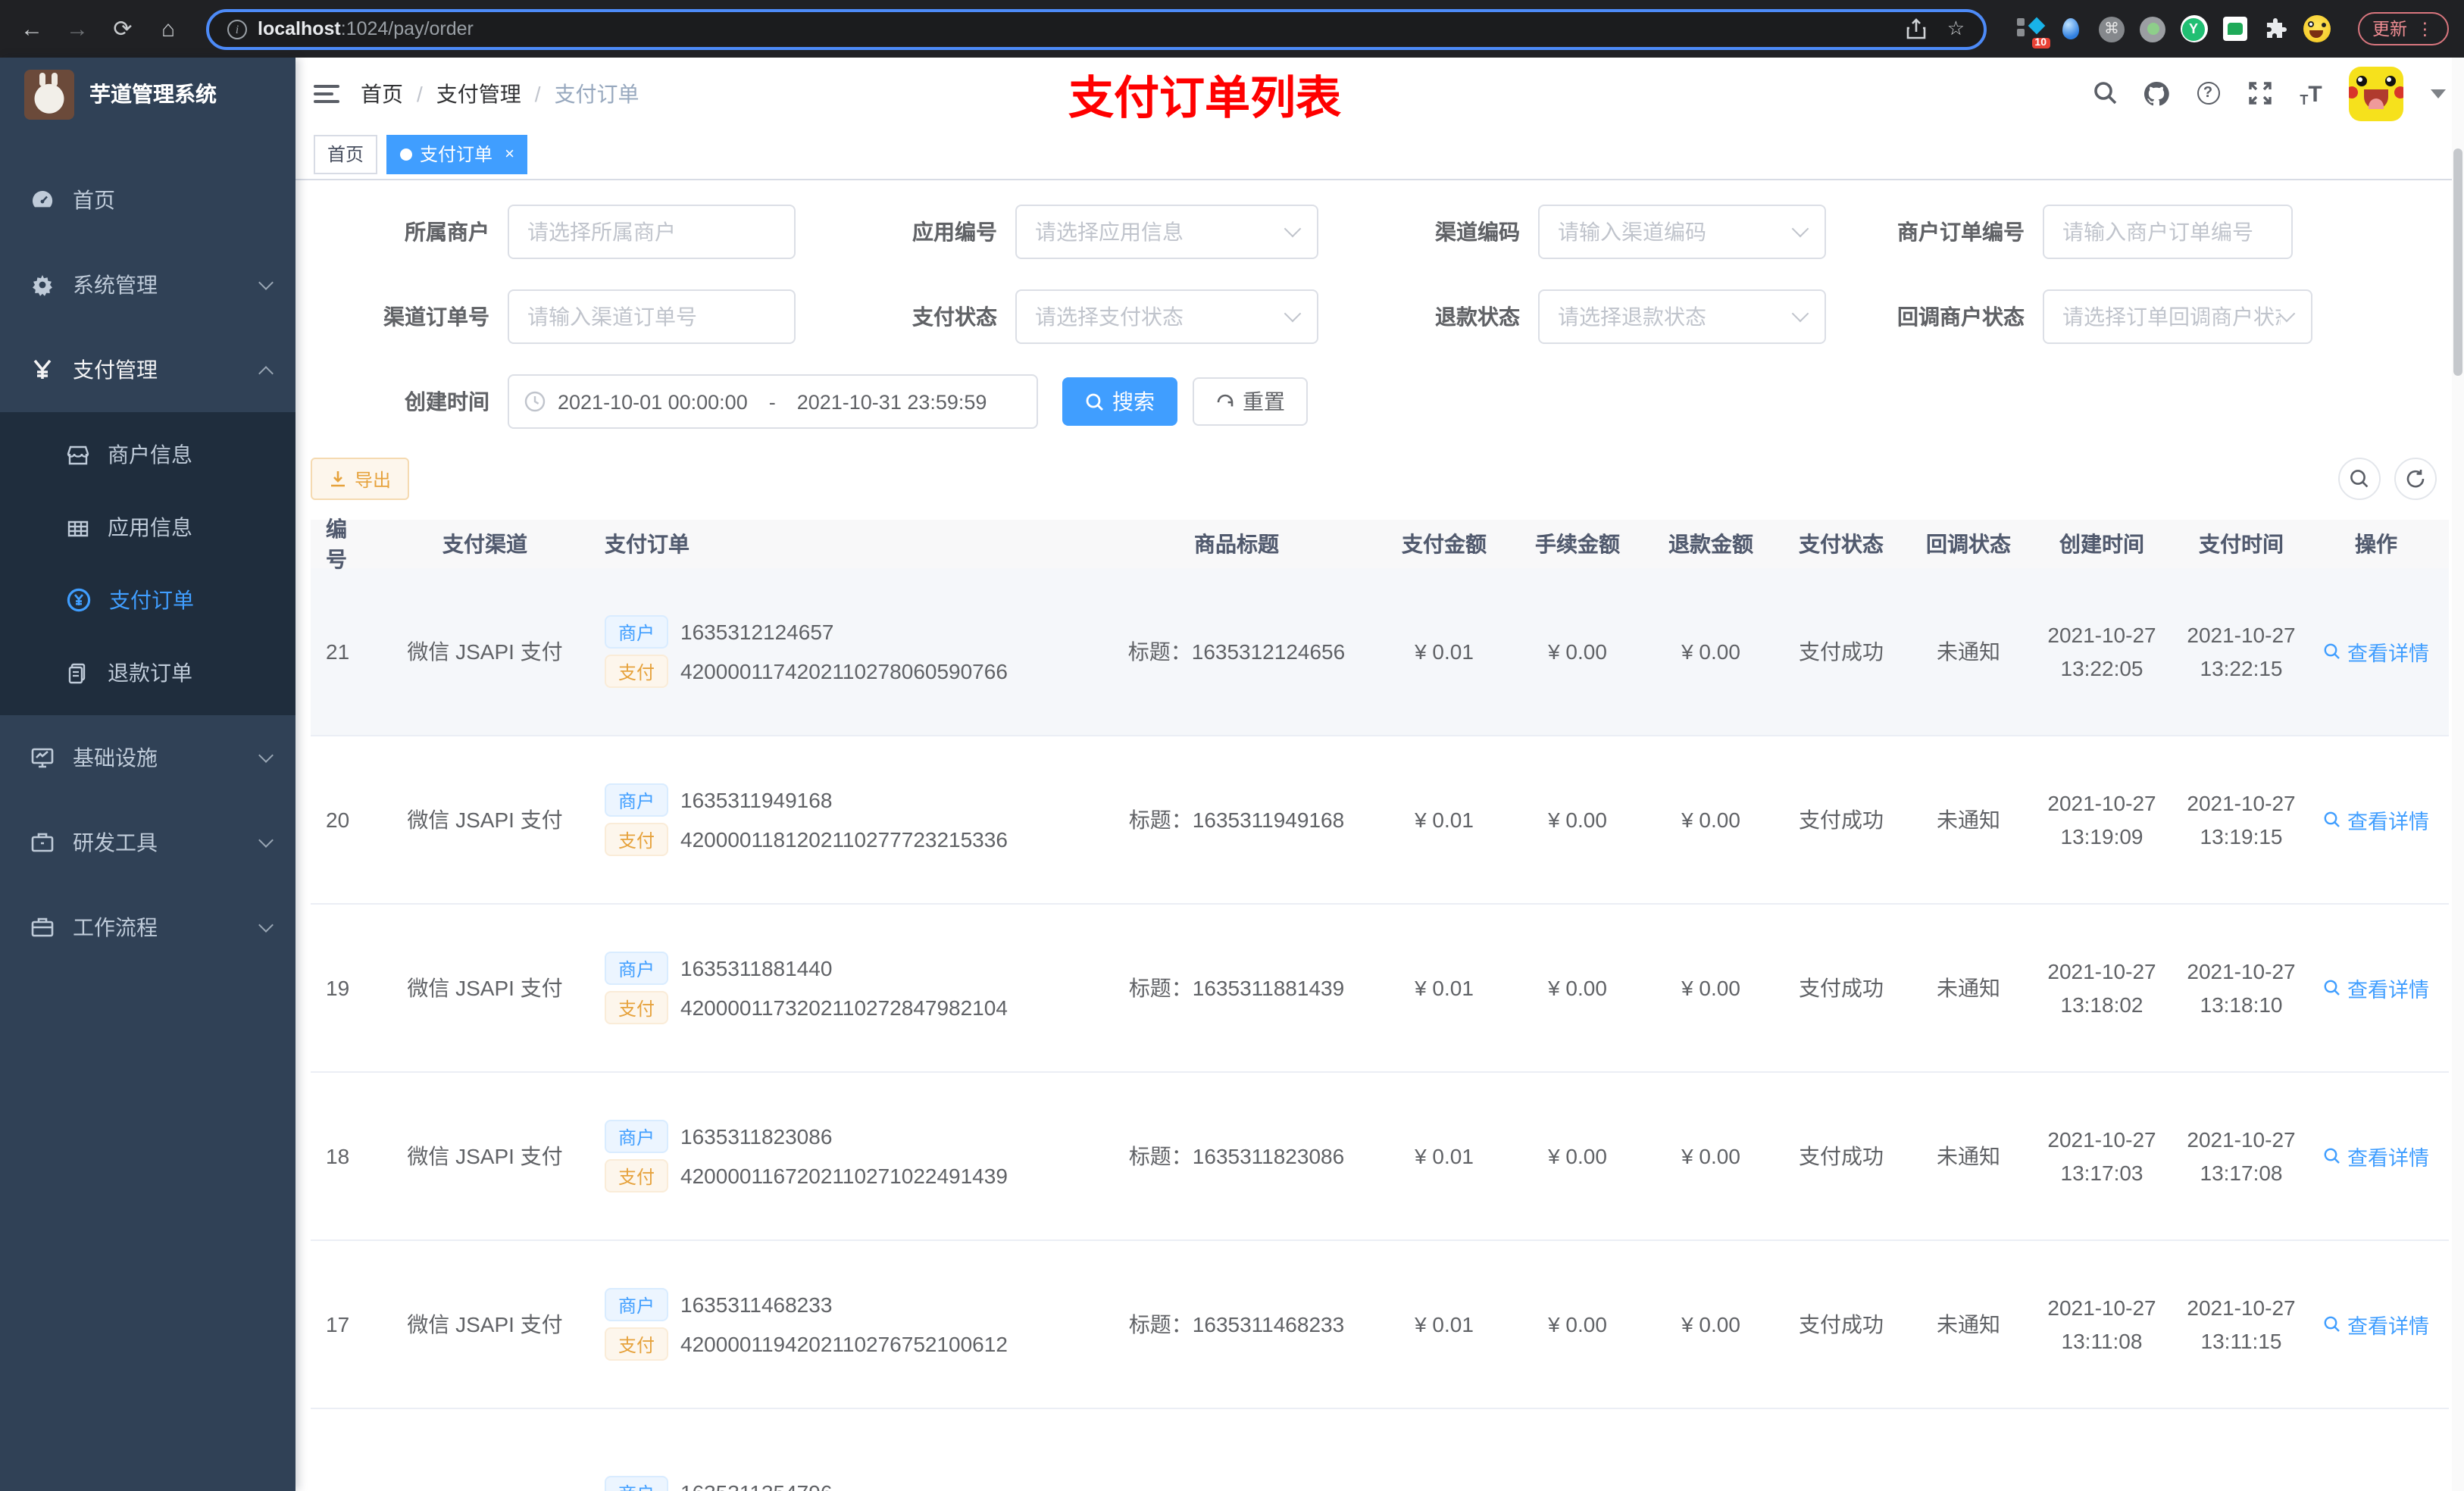 The width and height of the screenshot is (2464, 1491). Describe the element at coordinates (2259, 93) in the screenshot. I see `fullscreen-icon` at that location.